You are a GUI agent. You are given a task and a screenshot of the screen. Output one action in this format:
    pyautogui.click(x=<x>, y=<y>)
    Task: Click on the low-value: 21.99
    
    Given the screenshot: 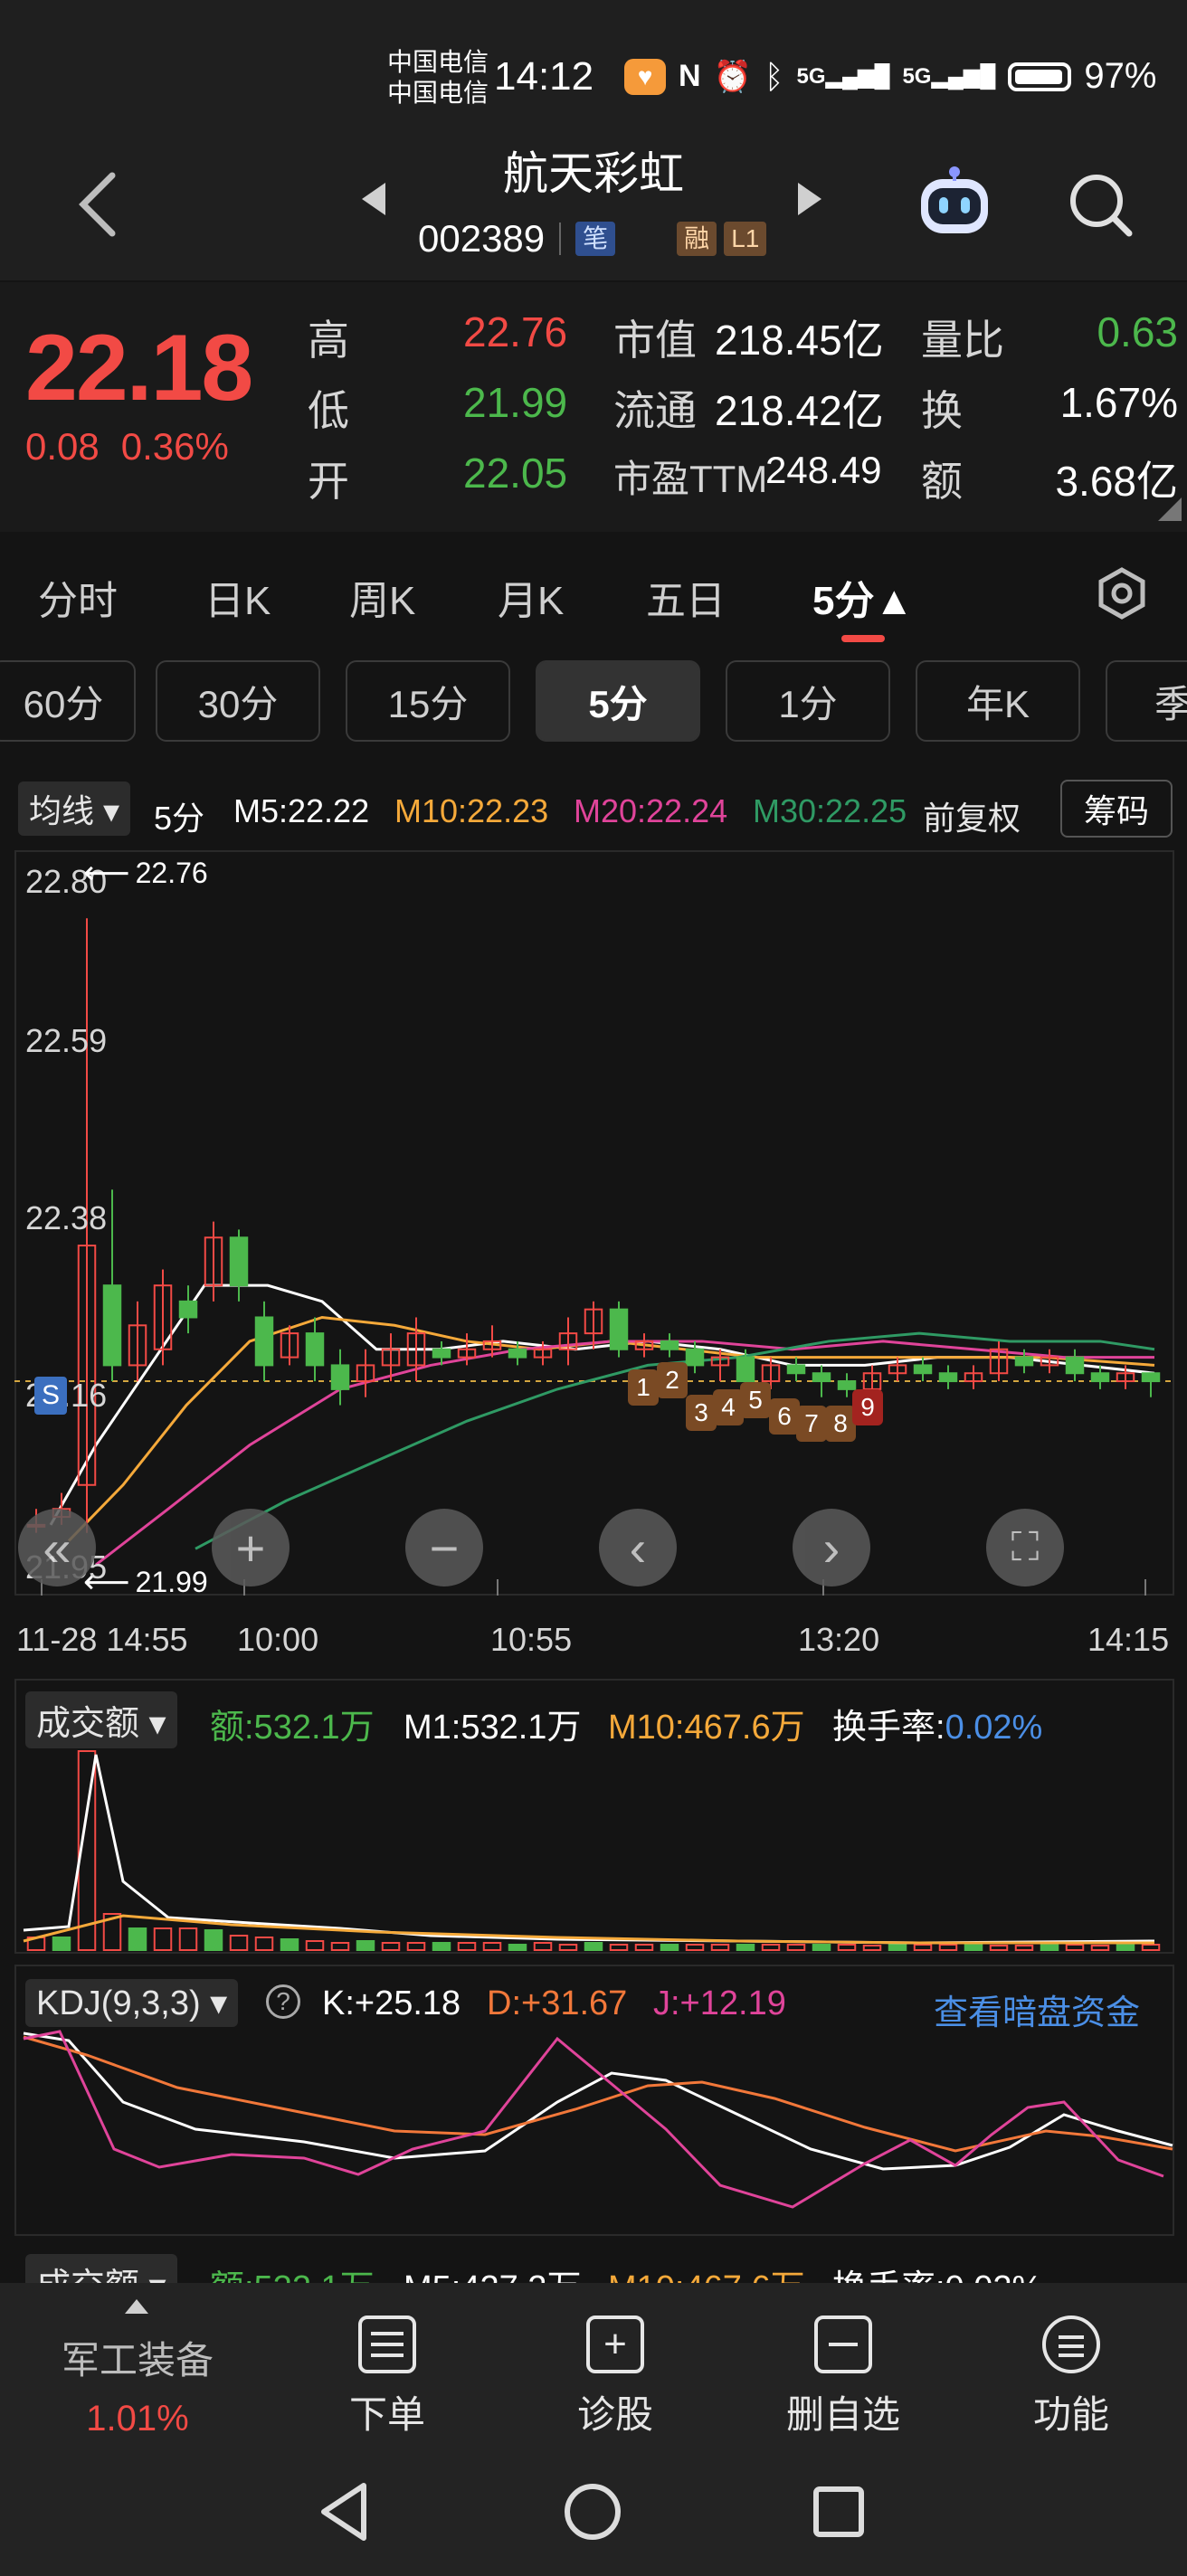 What is the action you would take?
    pyautogui.click(x=515, y=403)
    